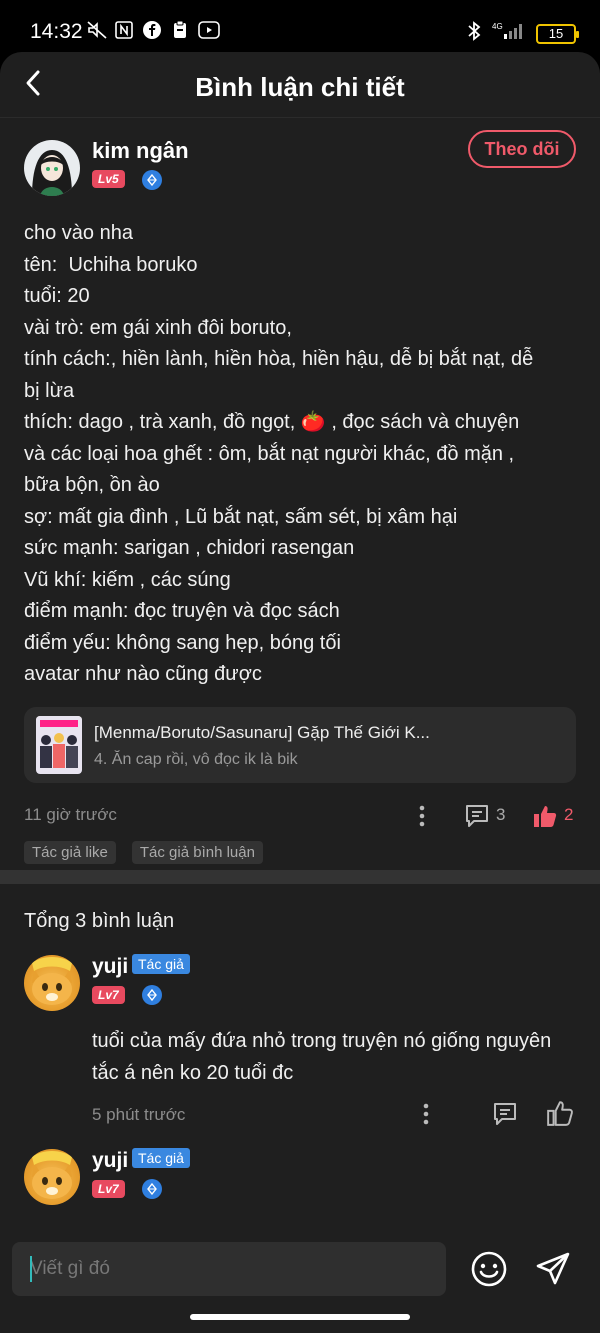  I want to click on send-icon, so click(553, 1268).